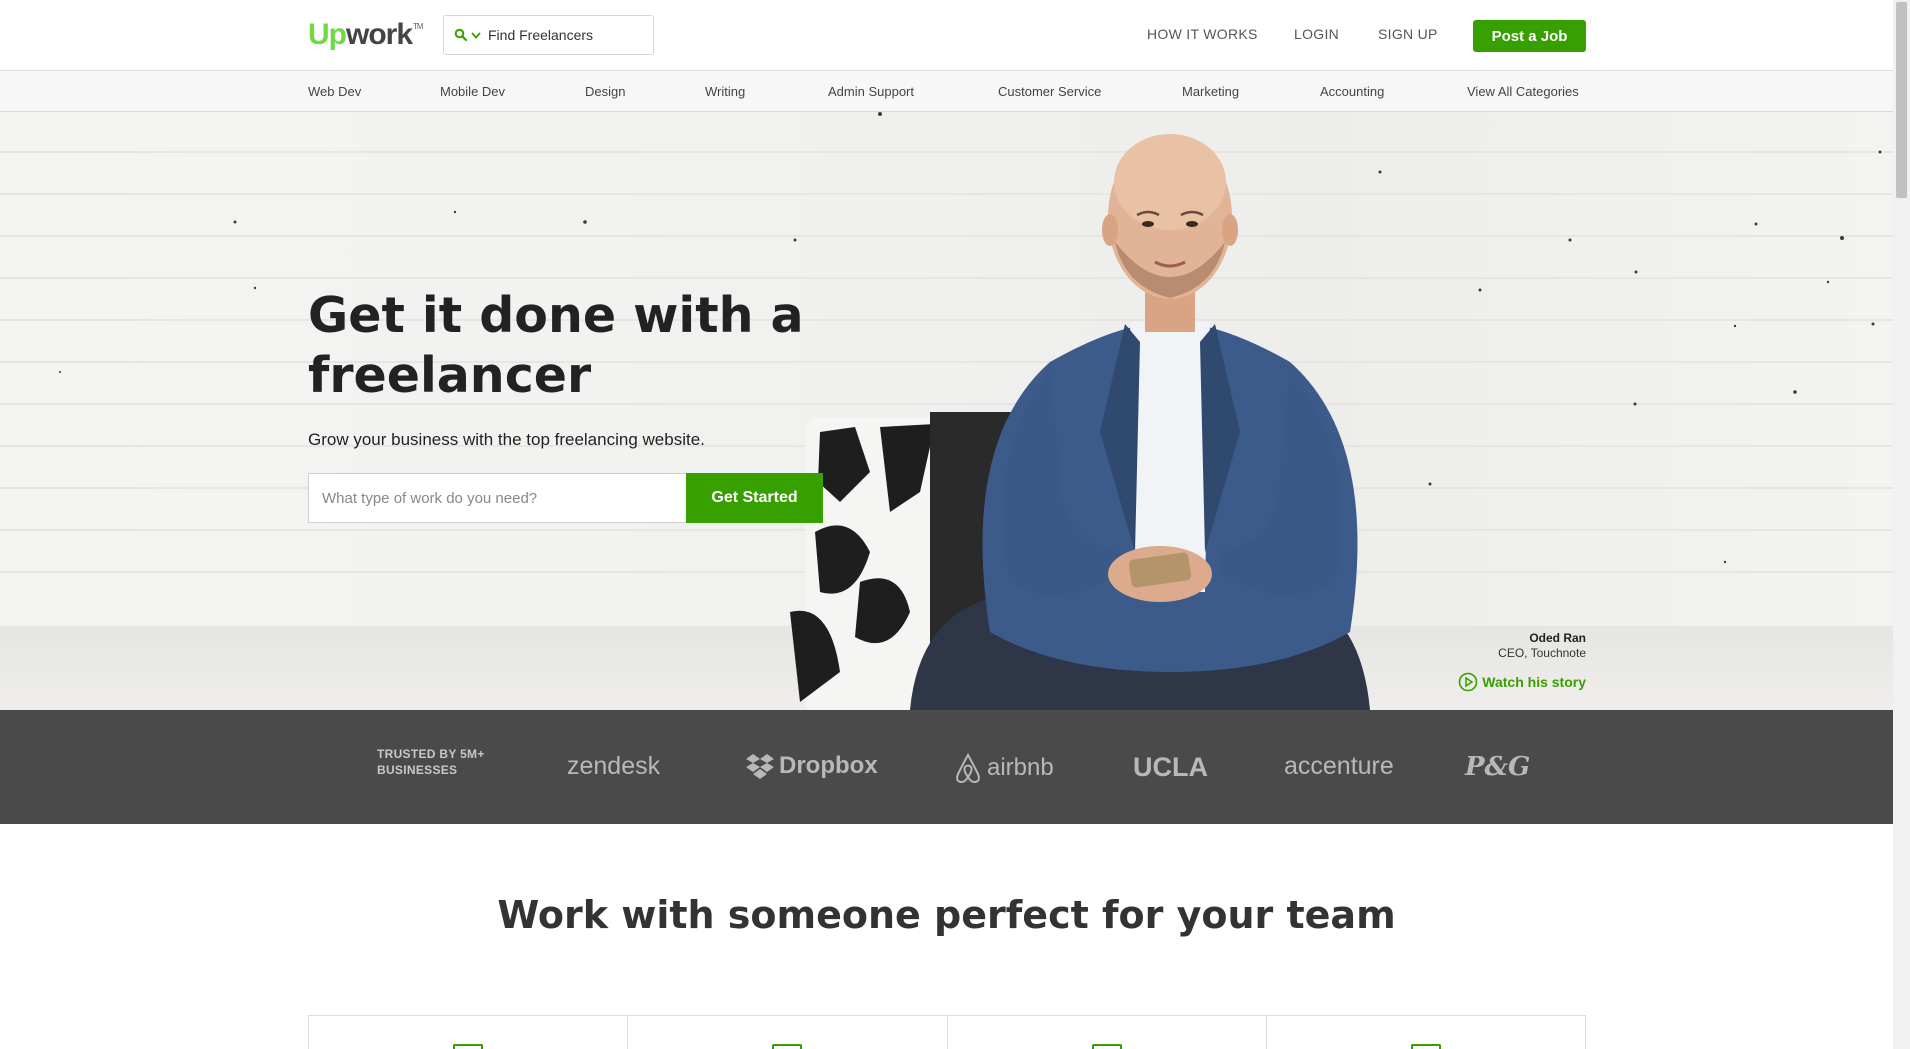 The width and height of the screenshot is (1910, 1049). I want to click on brand-airbnb: airbnb, so click(1003, 768).